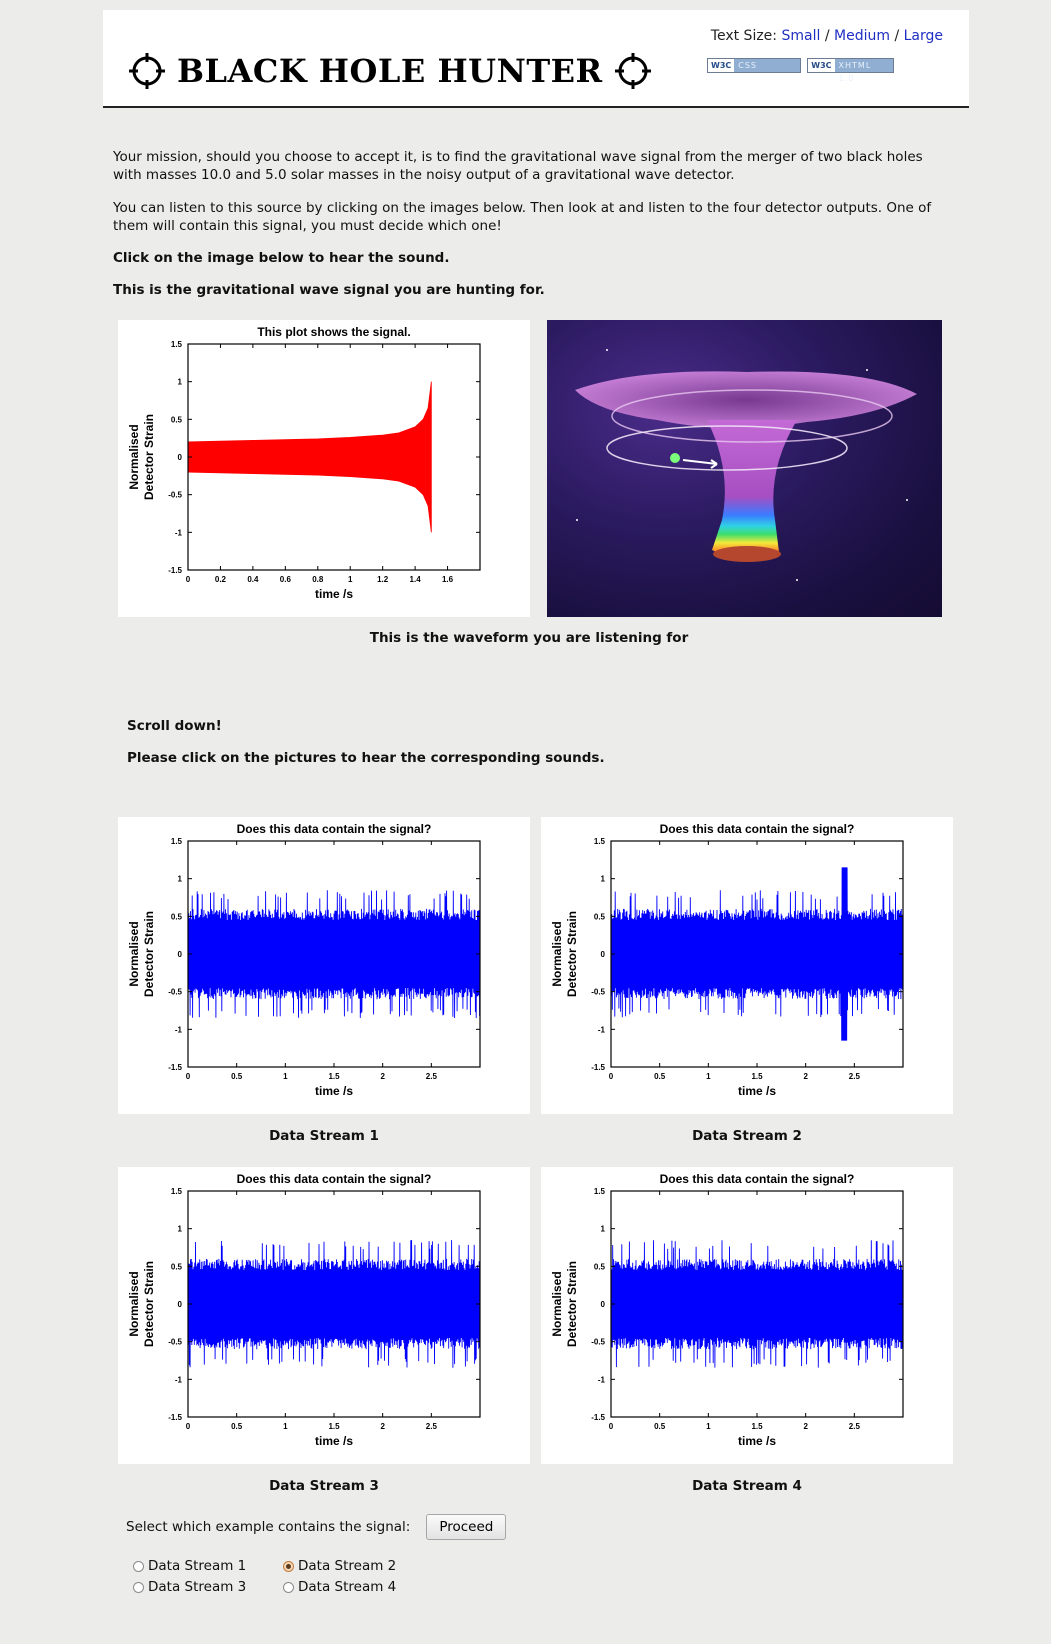  I want to click on chart-title: This plot shows the signal., so click(333, 332).